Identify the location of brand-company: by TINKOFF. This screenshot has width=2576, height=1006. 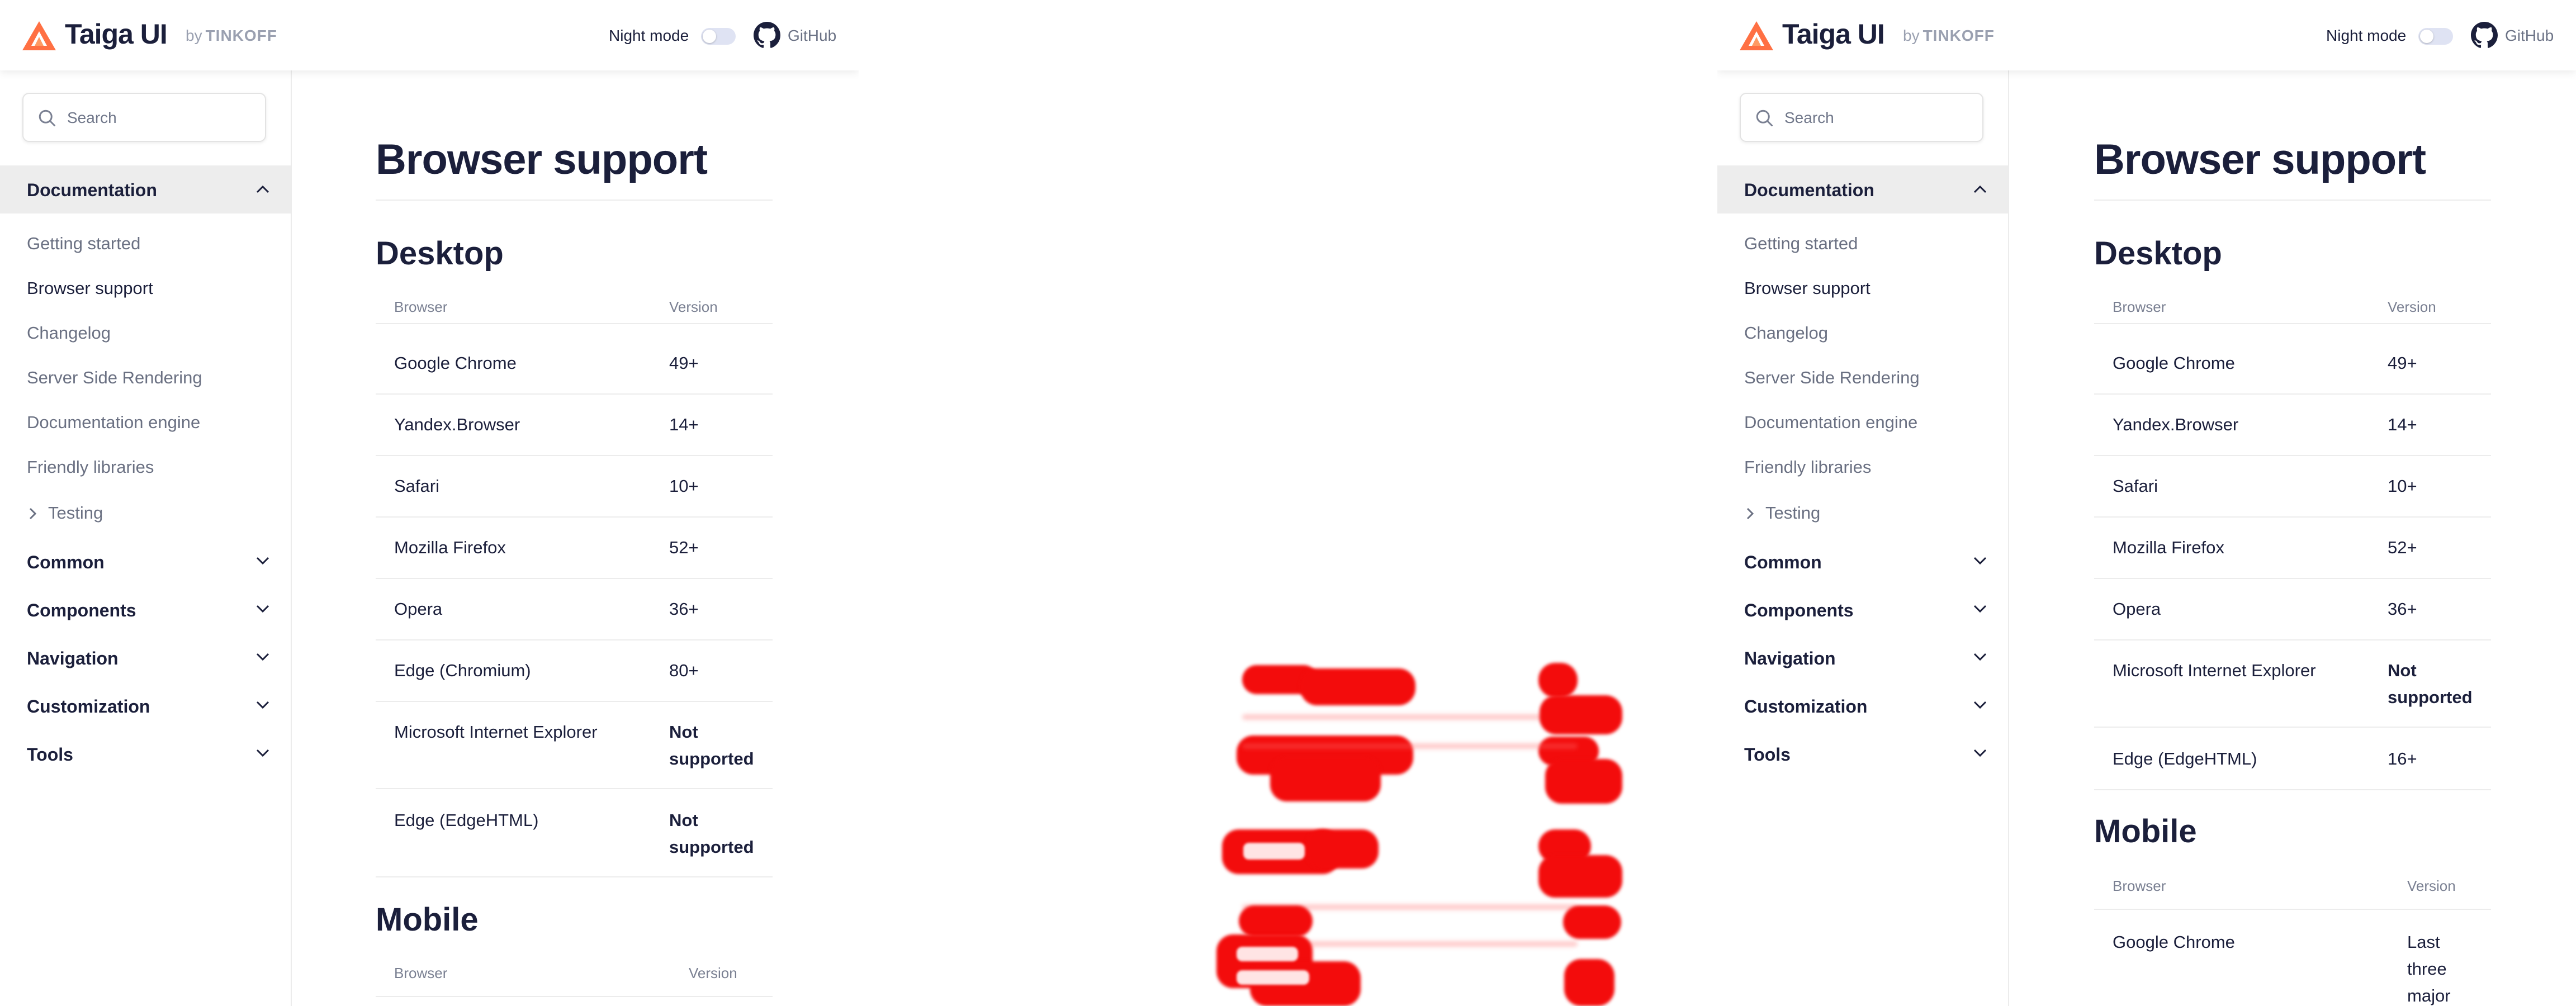
(1949, 35).